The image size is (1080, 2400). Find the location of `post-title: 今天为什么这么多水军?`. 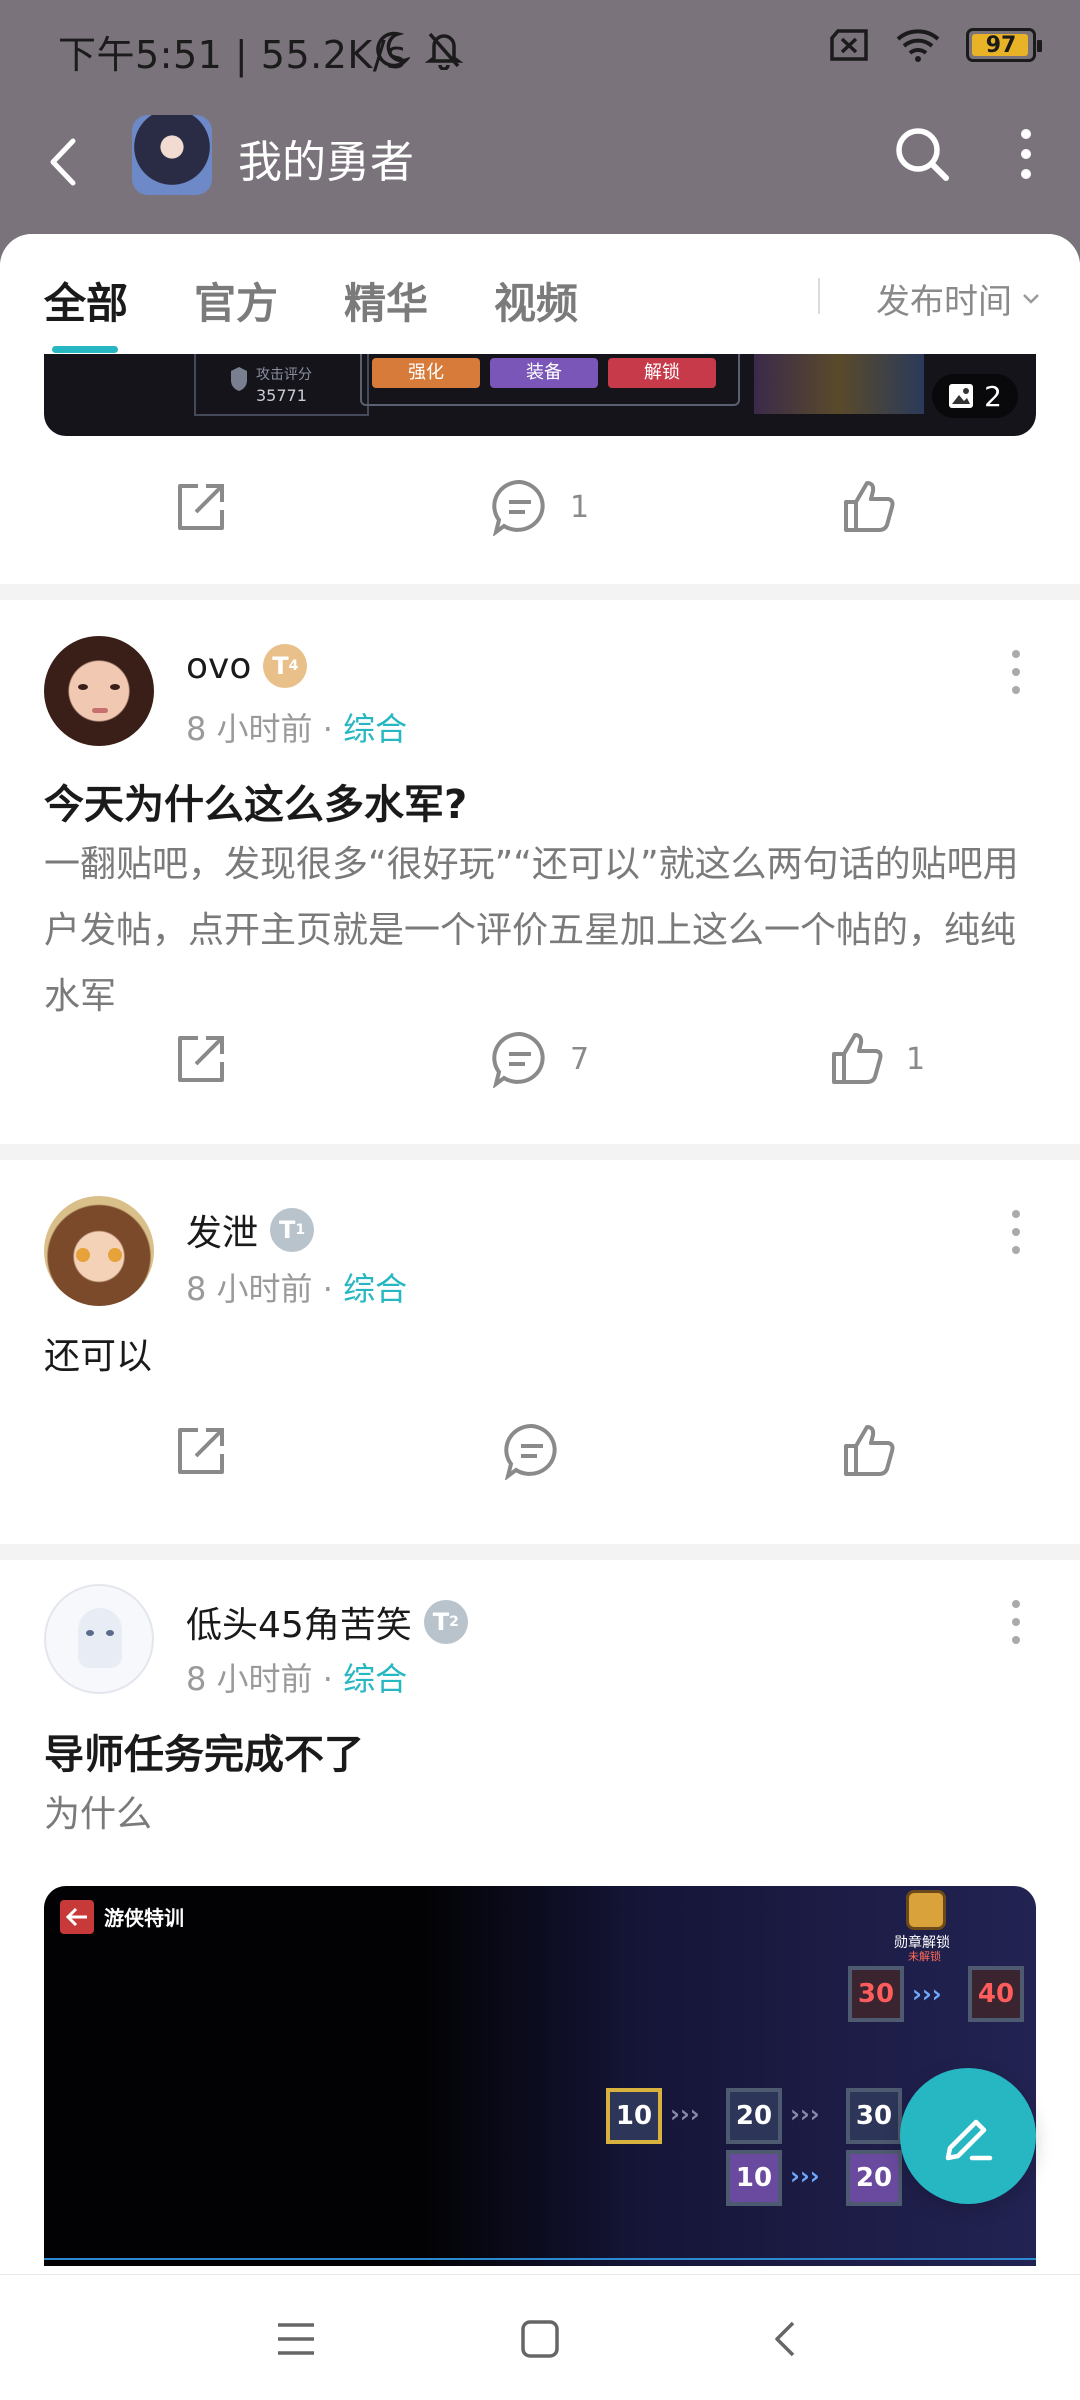

post-title: 今天为什么这么多水军? is located at coordinates (256, 805).